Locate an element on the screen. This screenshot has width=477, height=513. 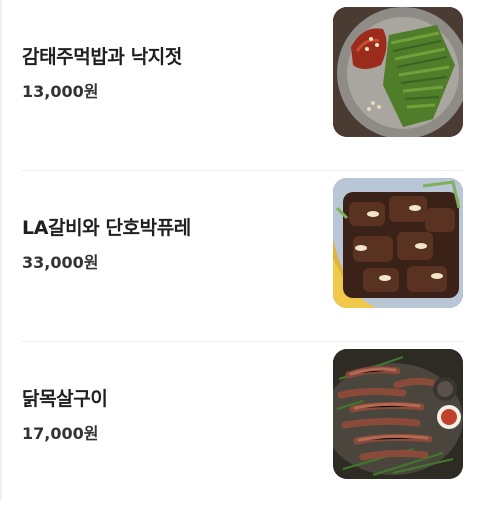
menu-item-name: LA갈비와 단호박퓨레 is located at coordinates (106, 228).